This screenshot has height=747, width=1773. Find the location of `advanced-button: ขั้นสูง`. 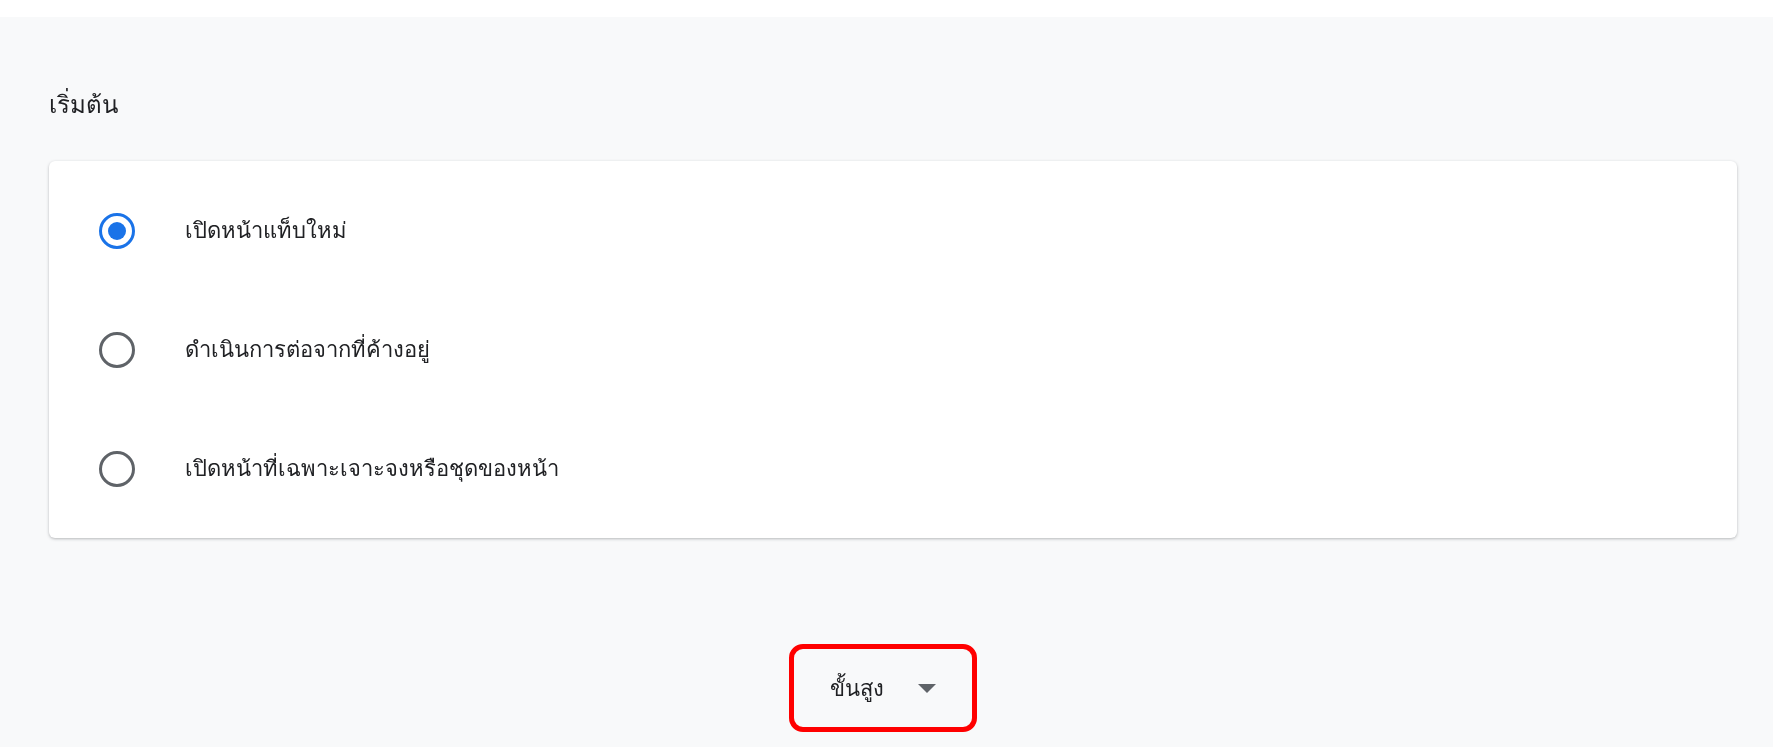

advanced-button: ขั้นสูง is located at coordinates (883, 688).